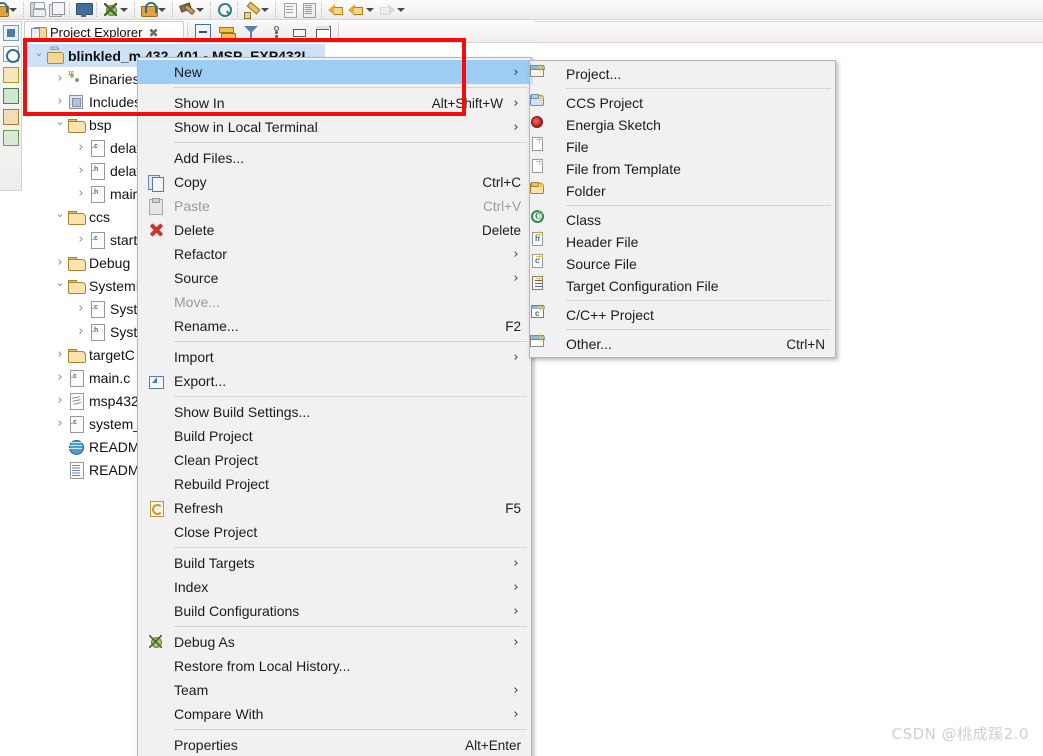 The width and height of the screenshot is (1043, 756). I want to click on tab-project-explorer: Project Explorer ✖, so click(104, 32).